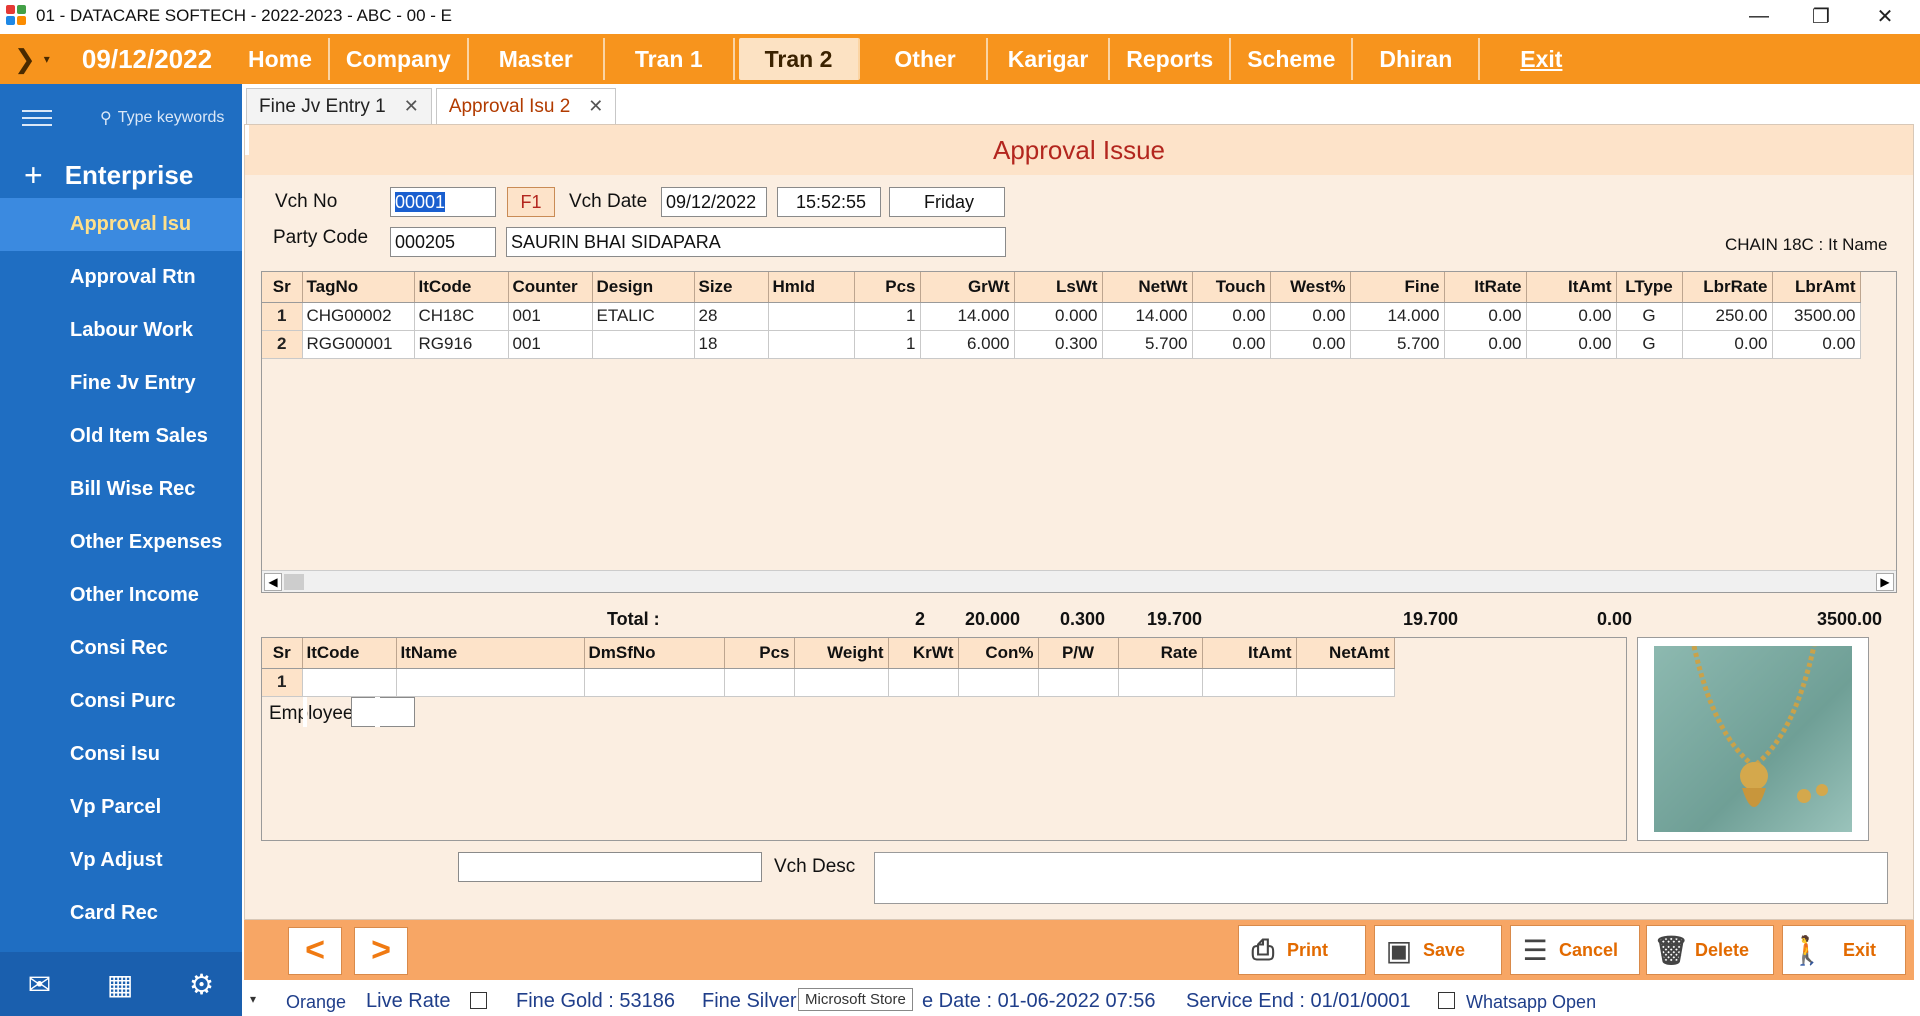 The height and width of the screenshot is (1016, 1920). Describe the element at coordinates (1058, 316) in the screenshot. I see `cell-lswt: 0.000` at that location.